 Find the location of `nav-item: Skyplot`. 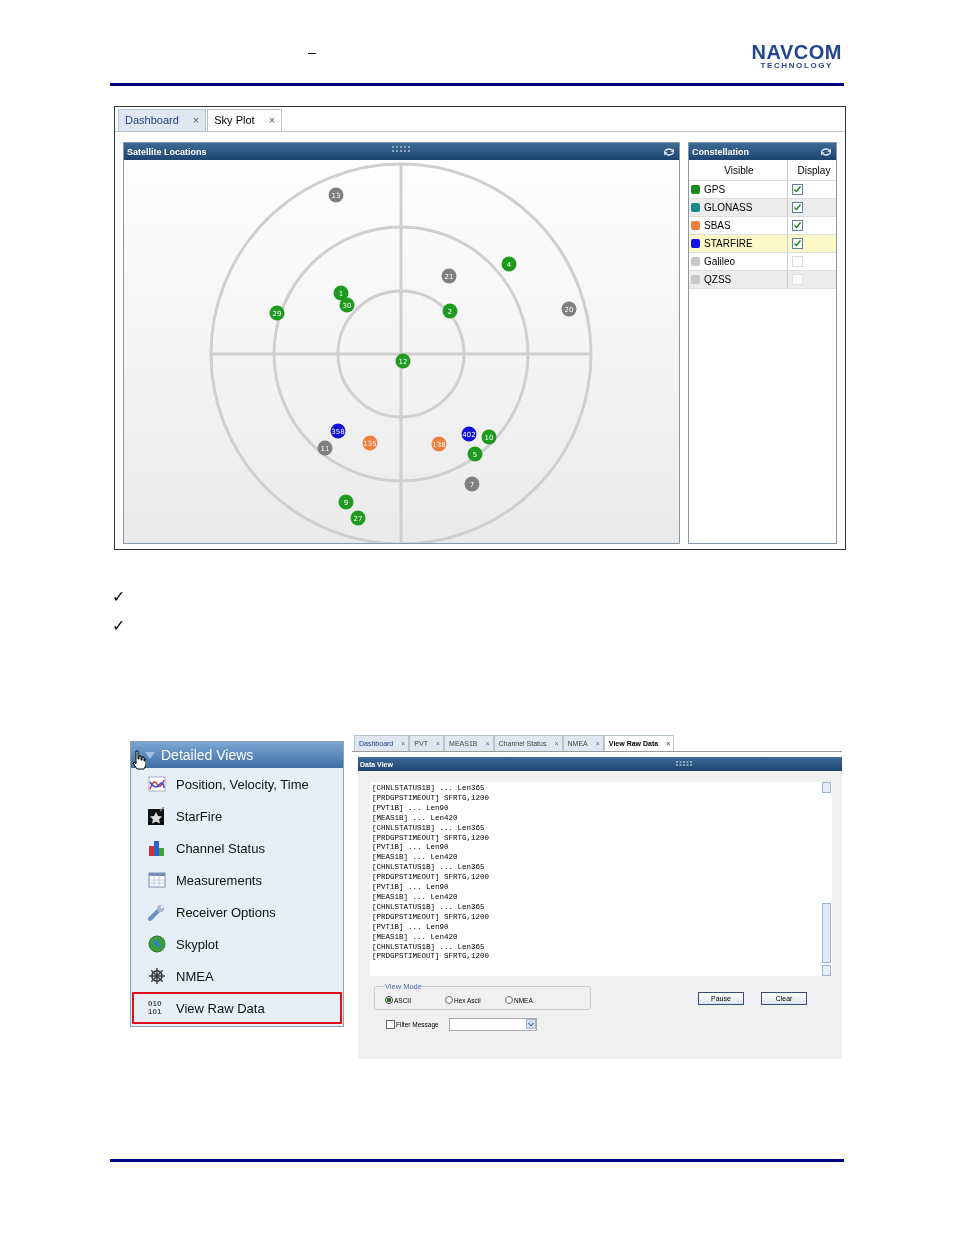

nav-item: Skyplot is located at coordinates (237, 944).